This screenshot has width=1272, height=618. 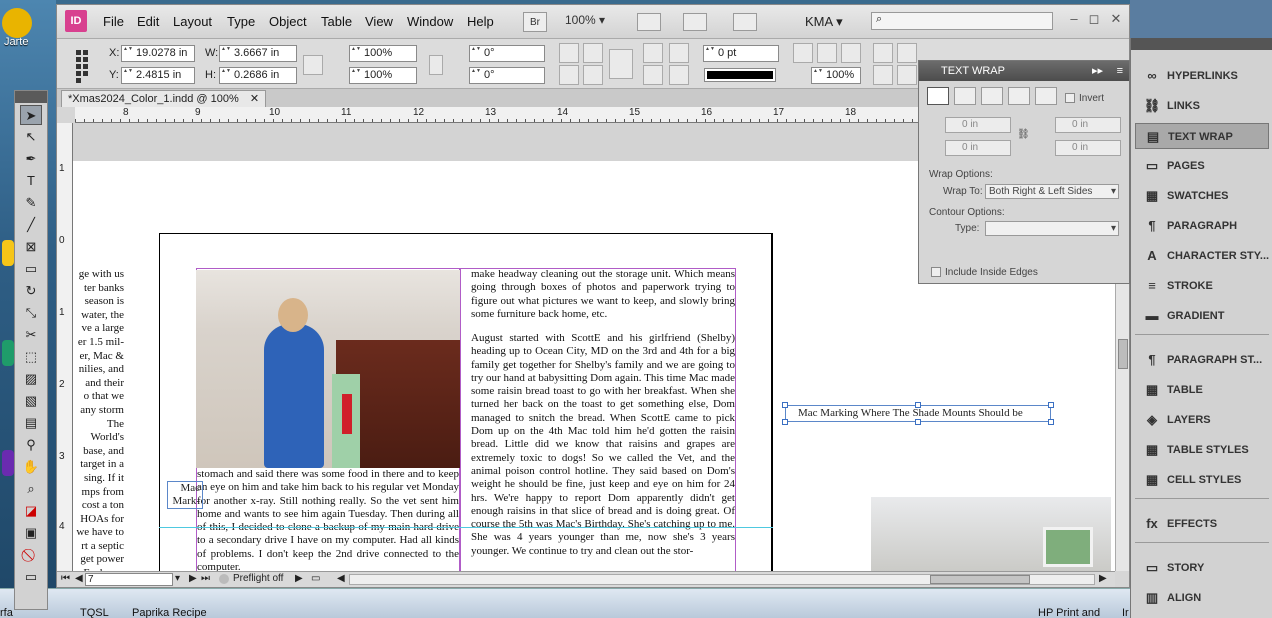 I want to click on invert-checkbox: Invert, so click(x=1084, y=98).